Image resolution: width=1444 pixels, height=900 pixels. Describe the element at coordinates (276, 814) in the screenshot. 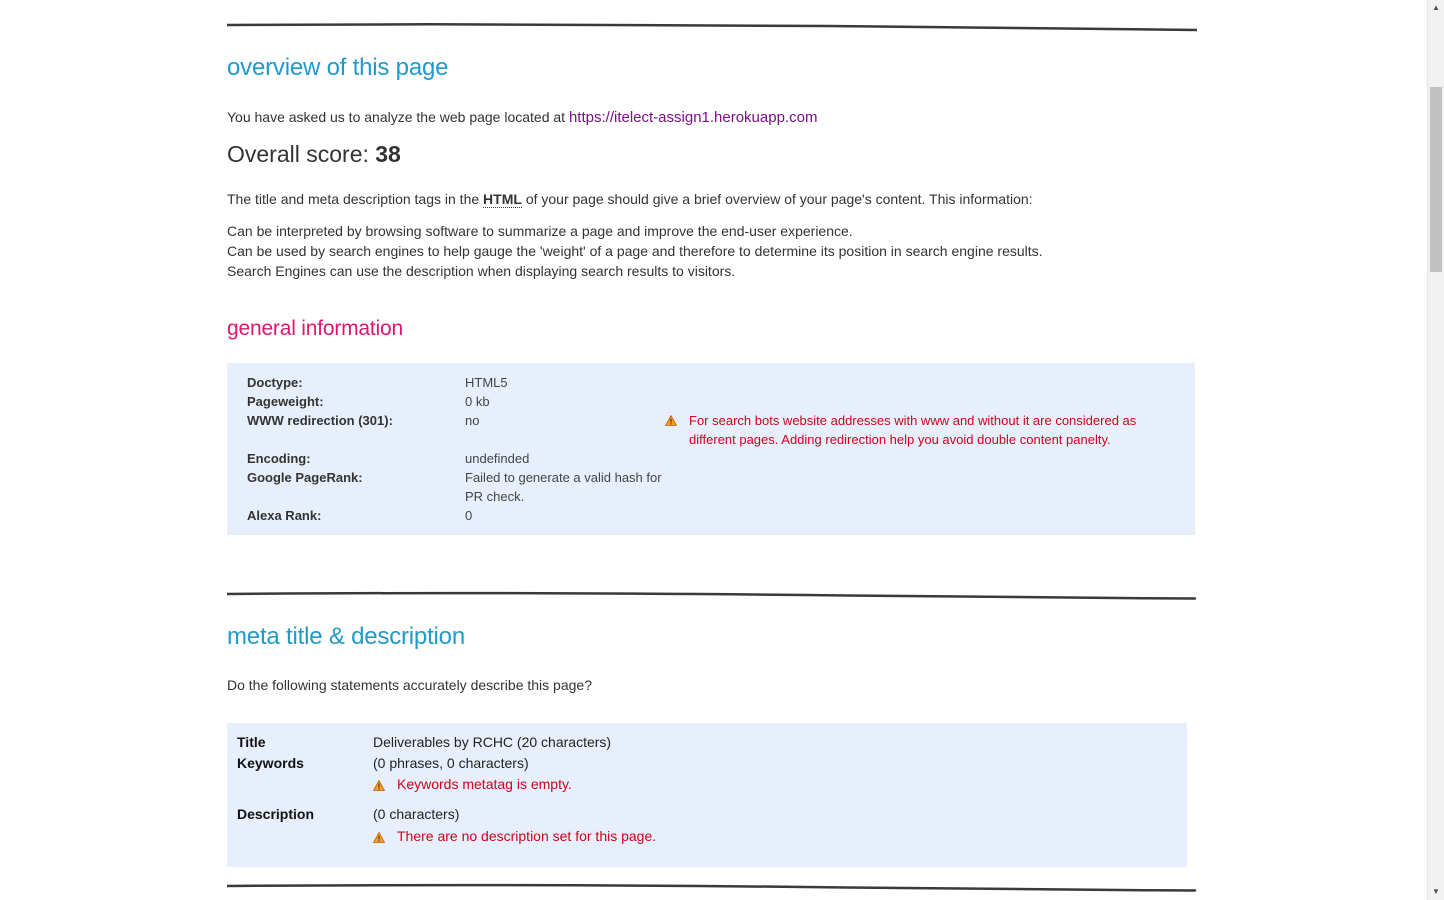

I see `meta-key-description: Description` at that location.